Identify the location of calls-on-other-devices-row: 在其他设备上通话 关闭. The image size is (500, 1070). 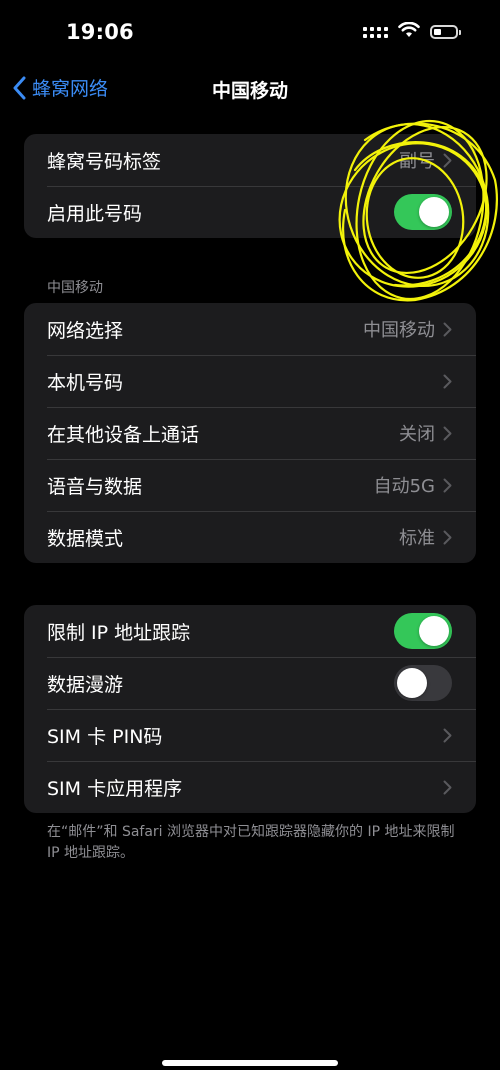
(250, 433).